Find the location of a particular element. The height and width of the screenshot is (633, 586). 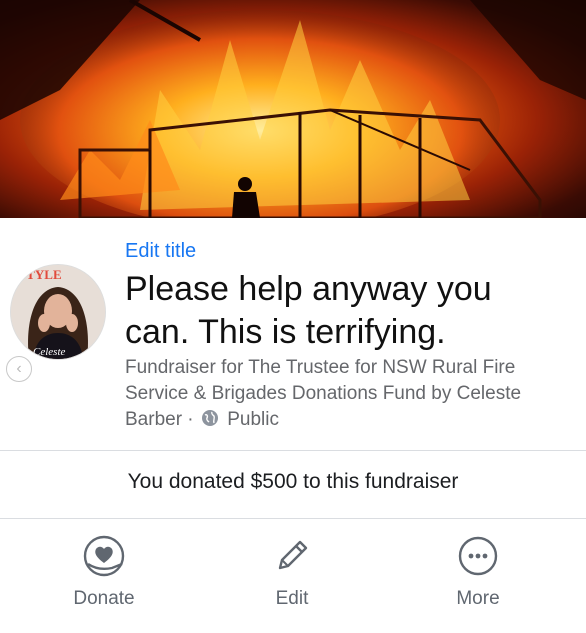

edit-title-link: Edit title is located at coordinates (160, 251).